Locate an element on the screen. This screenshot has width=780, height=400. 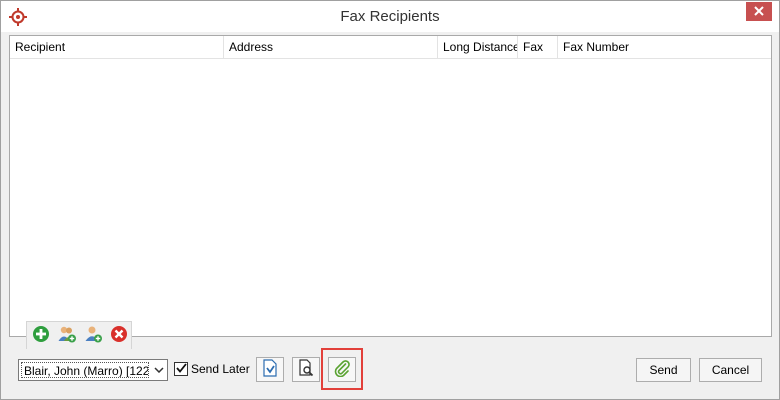
add-icon is located at coordinates (41, 335).